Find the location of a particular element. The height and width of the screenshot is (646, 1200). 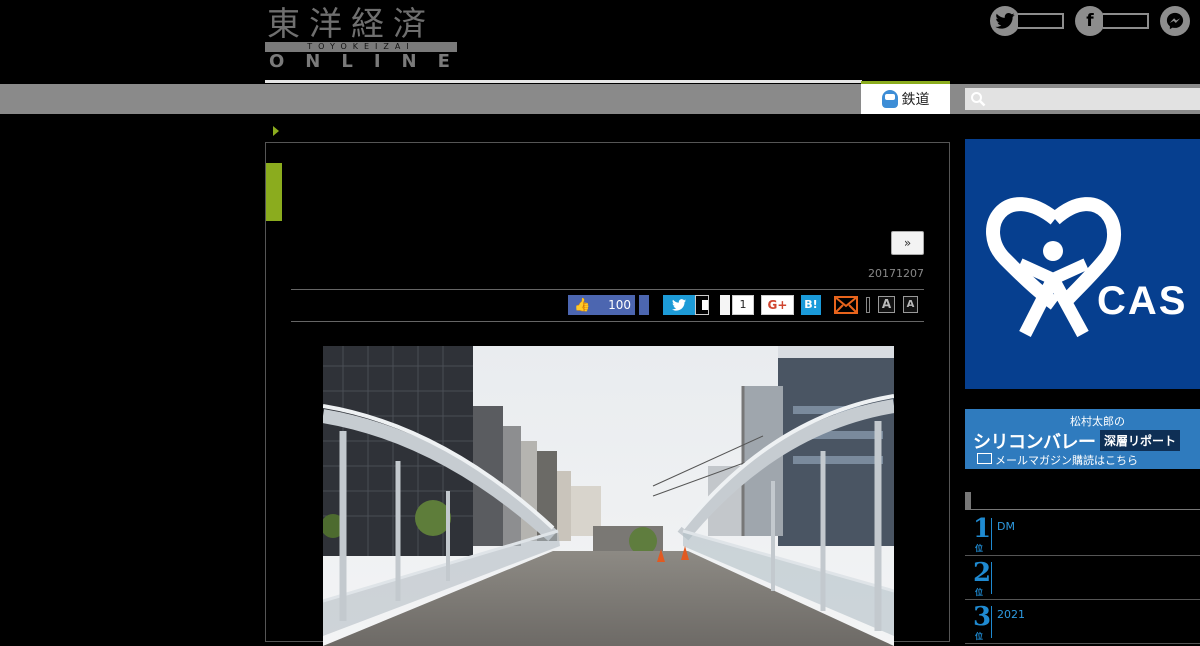

article-date: 20171207 is located at coordinates (896, 273).